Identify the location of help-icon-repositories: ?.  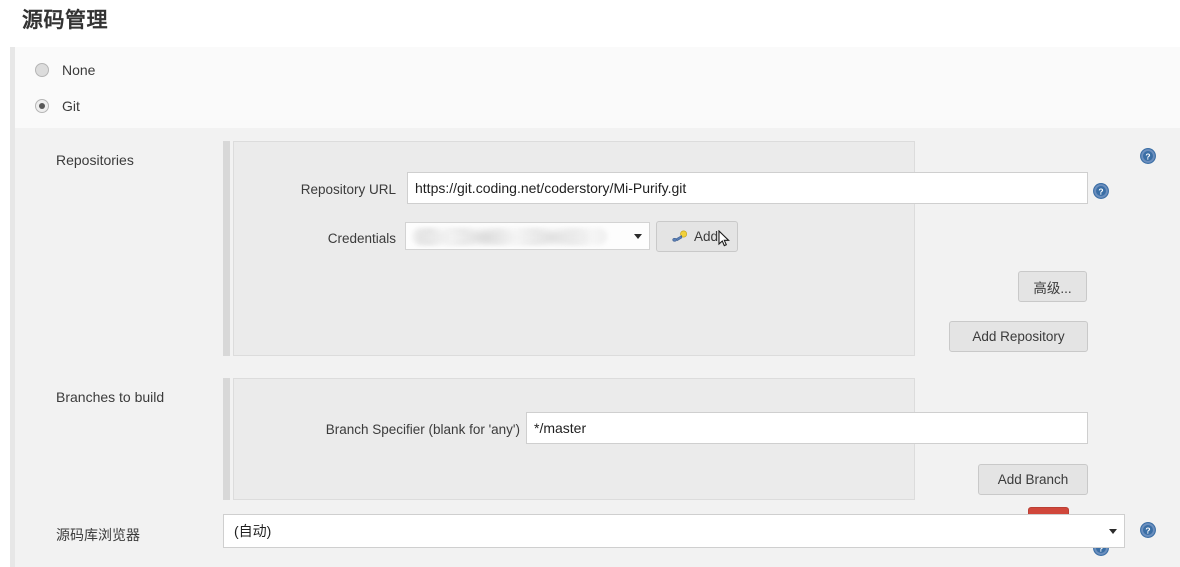
(1148, 156).